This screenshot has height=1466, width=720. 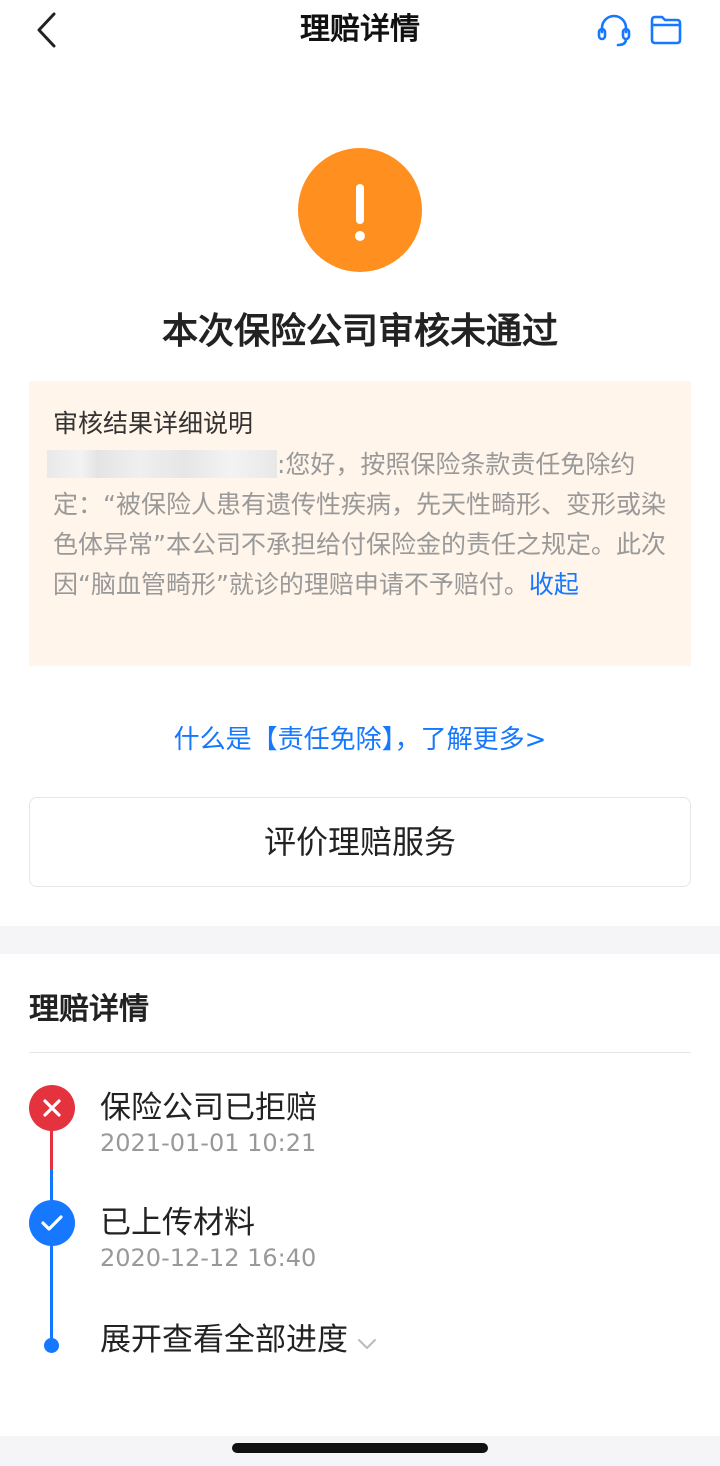 I want to click on timeline-item-title: 保险公司已拒赔, so click(x=208, y=1108).